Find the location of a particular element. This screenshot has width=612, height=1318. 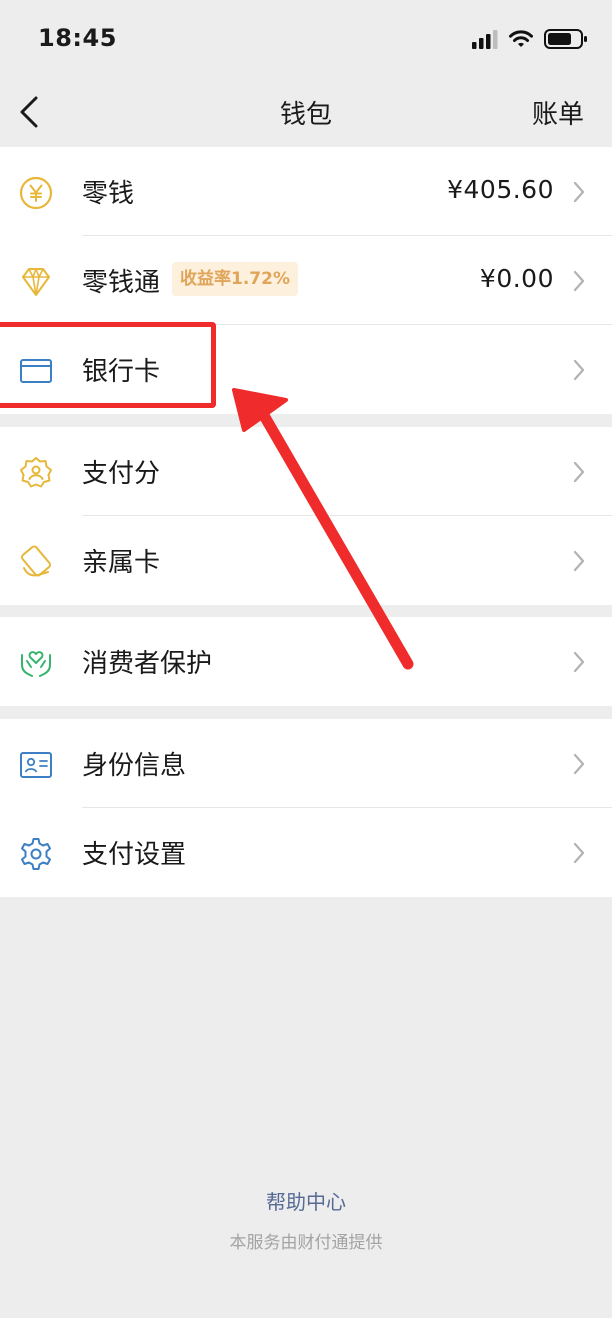

protection-hands-icon is located at coordinates (36, 664).